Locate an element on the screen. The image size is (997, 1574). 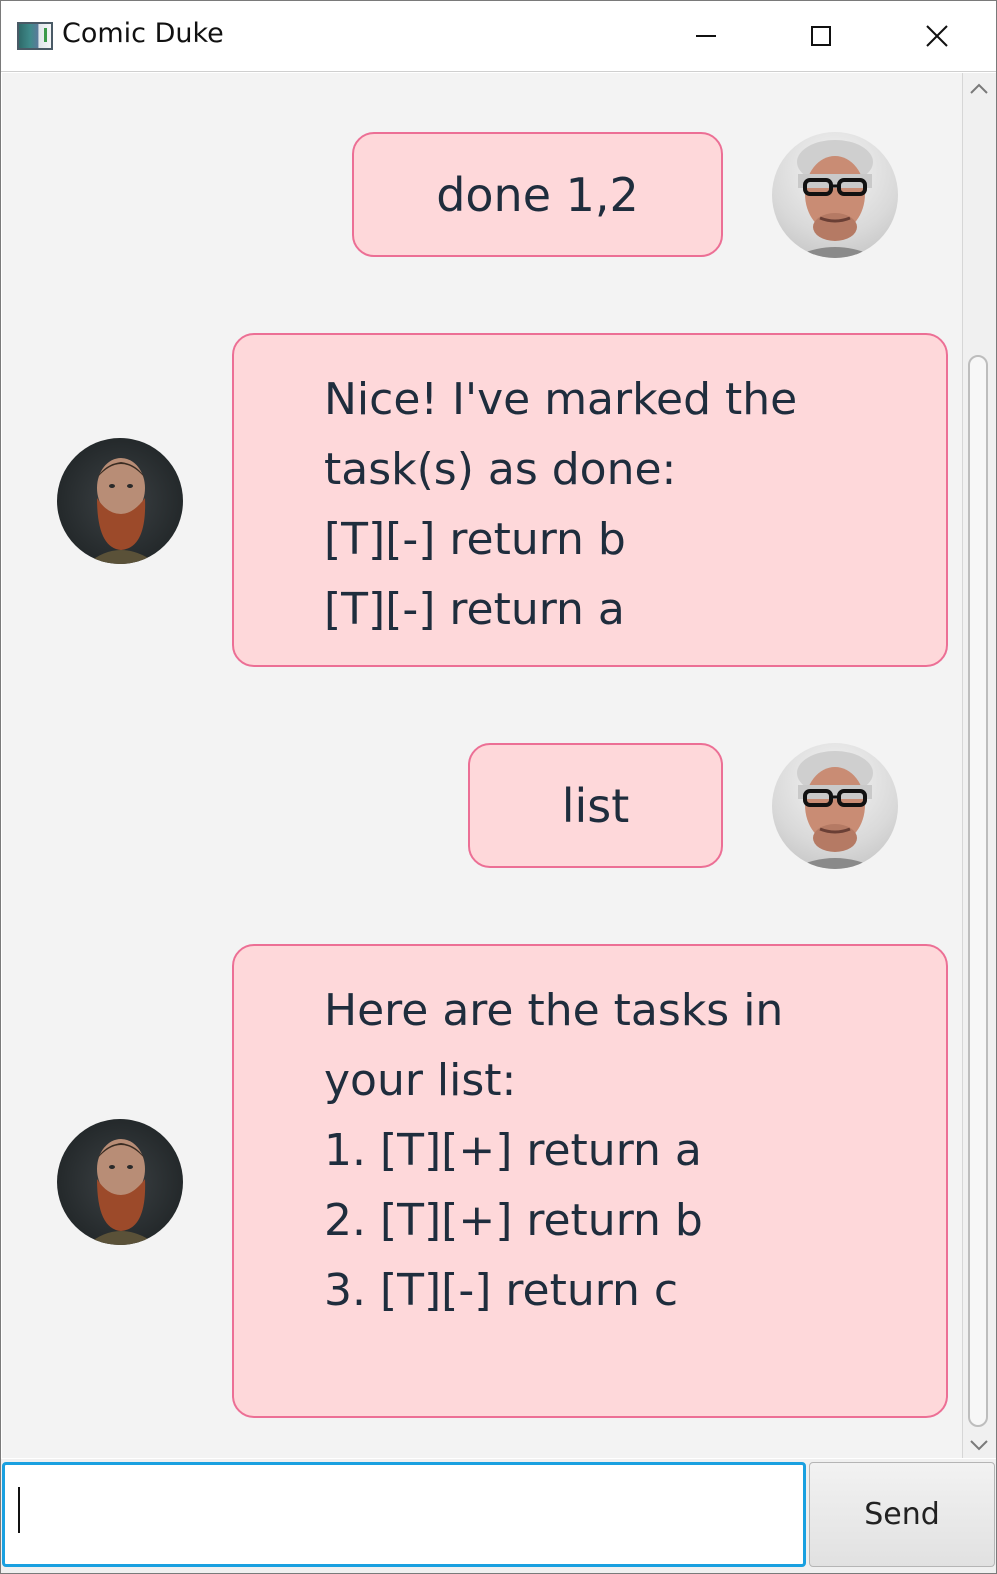
message-text: list is located at coordinates (595, 805).